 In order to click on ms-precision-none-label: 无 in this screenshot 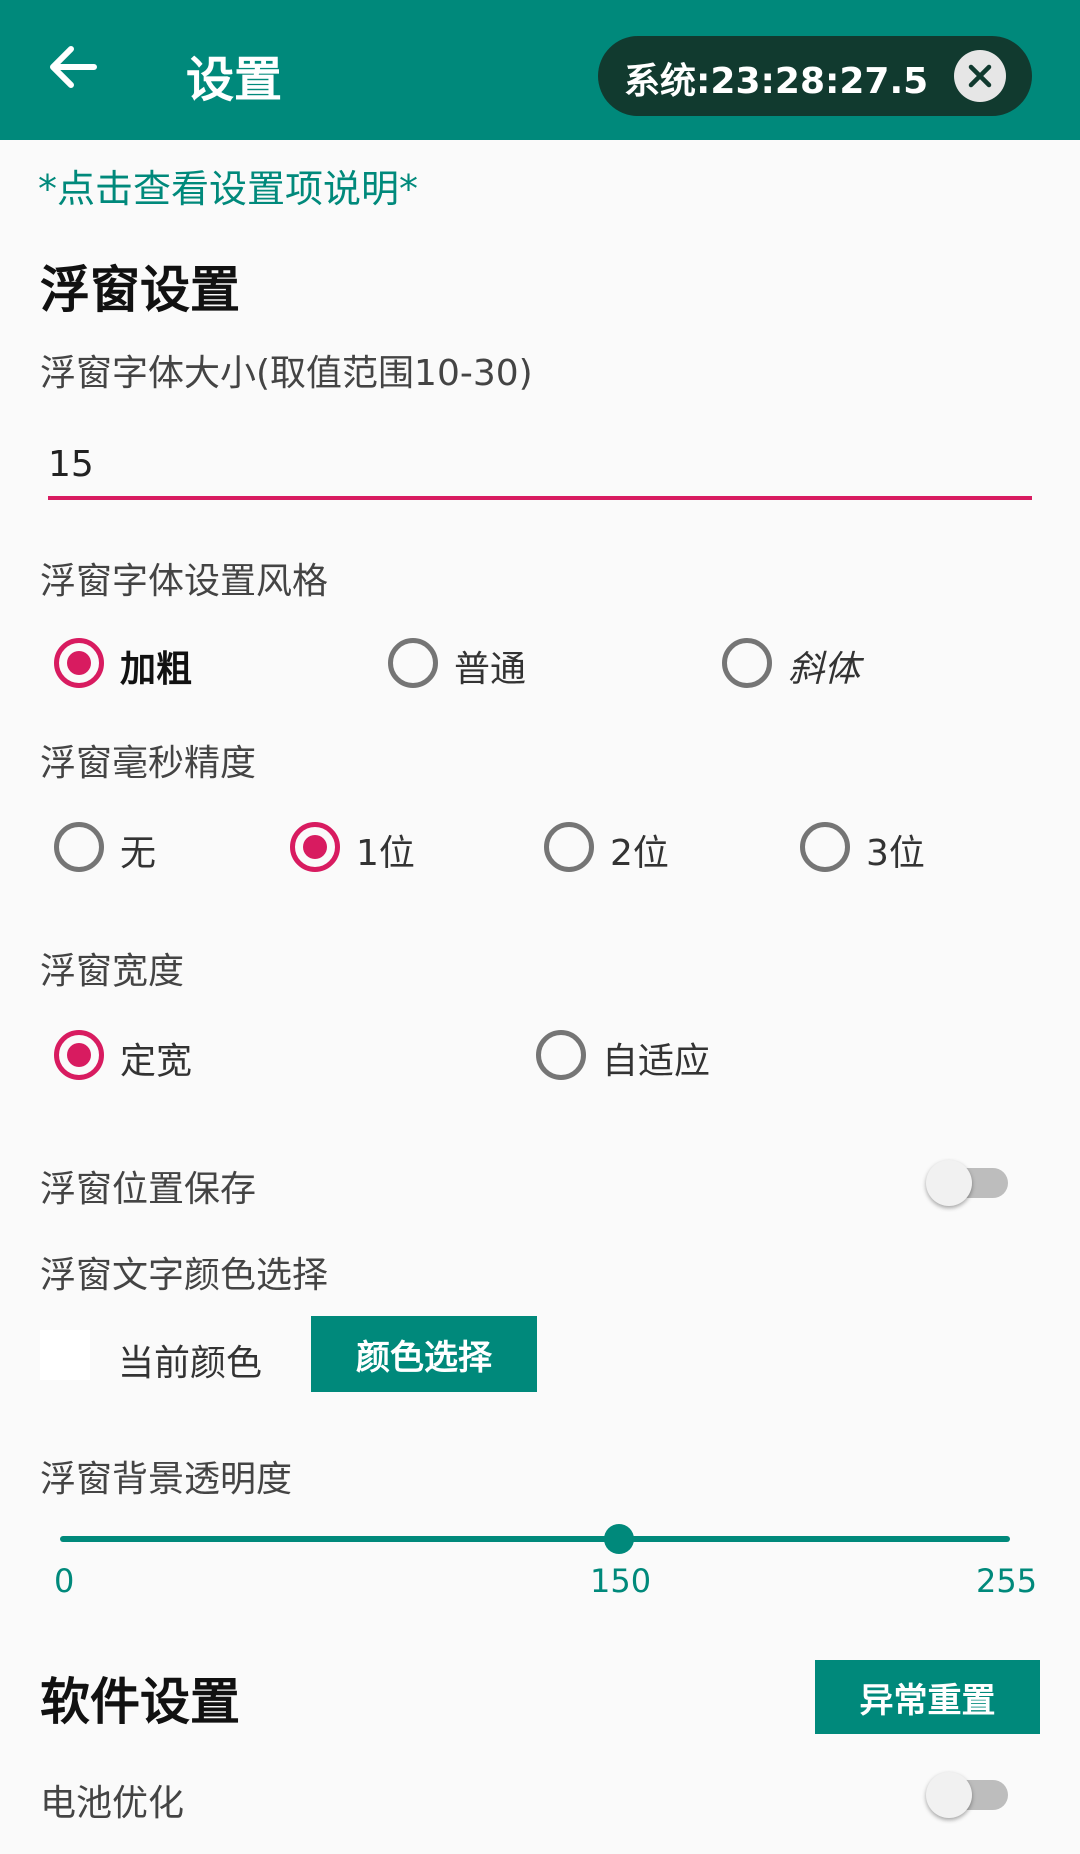, I will do `click(138, 853)`.